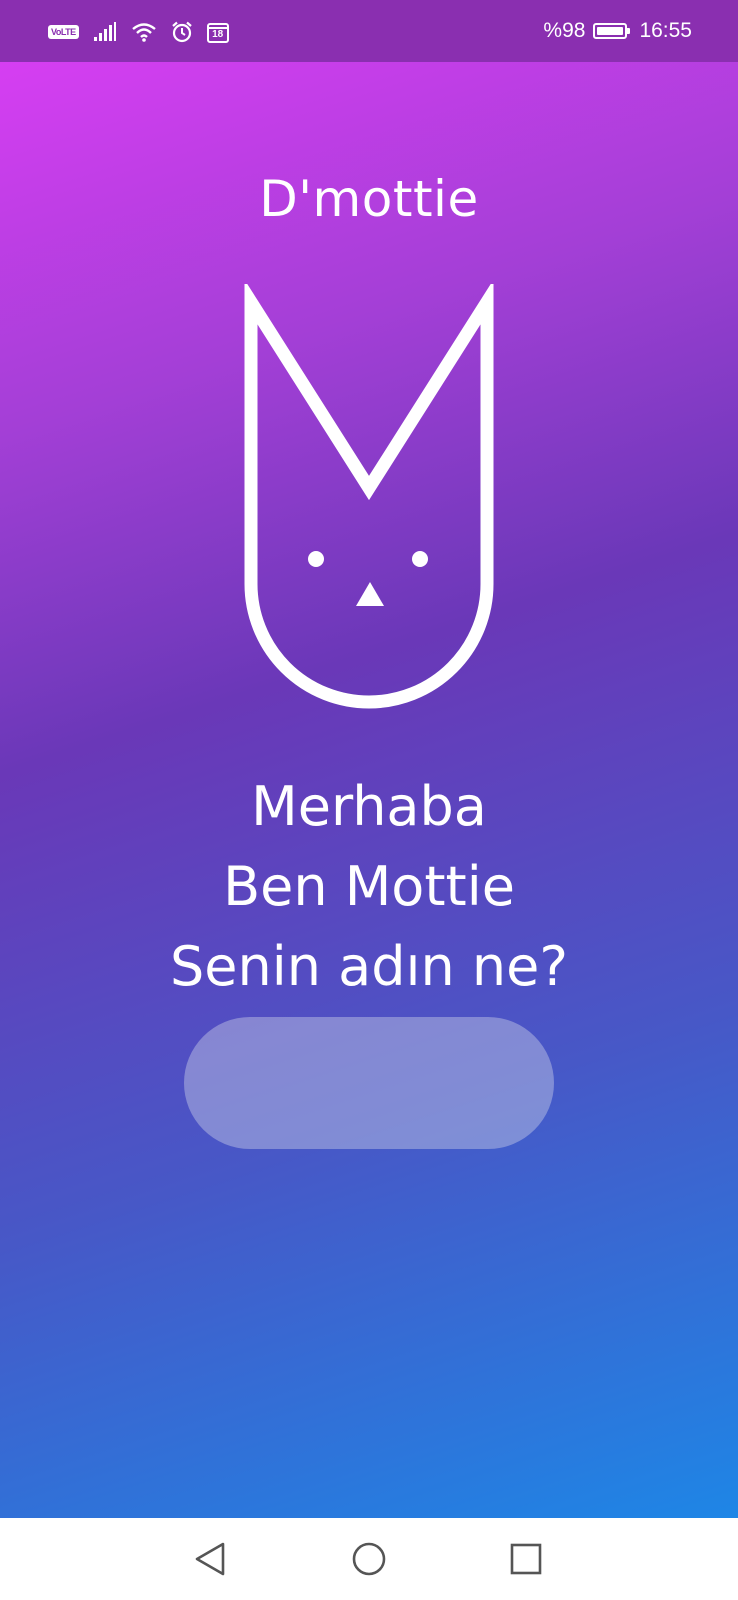 Image resolution: width=738 pixels, height=1600 pixels. I want to click on calendar-icon: 18, so click(217, 32).